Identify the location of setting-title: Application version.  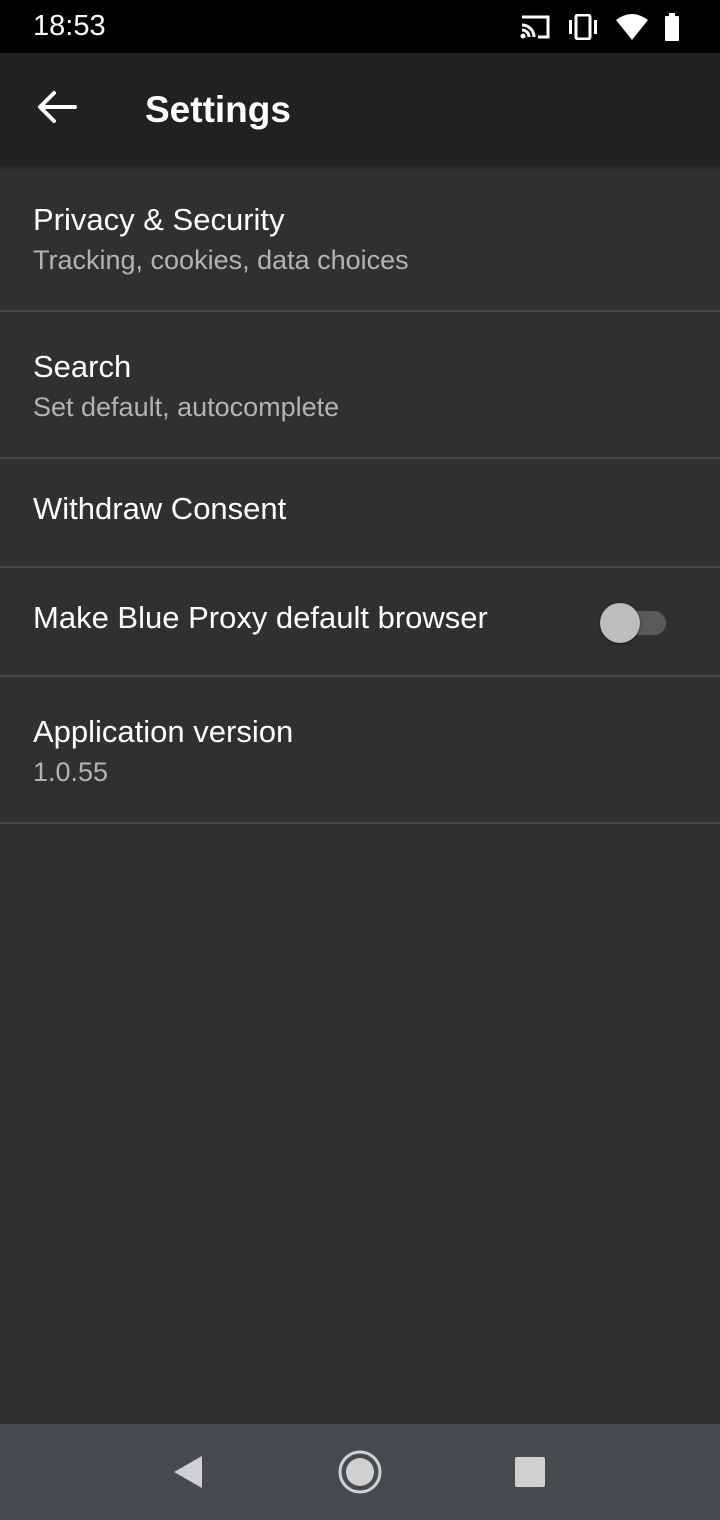
(163, 731).